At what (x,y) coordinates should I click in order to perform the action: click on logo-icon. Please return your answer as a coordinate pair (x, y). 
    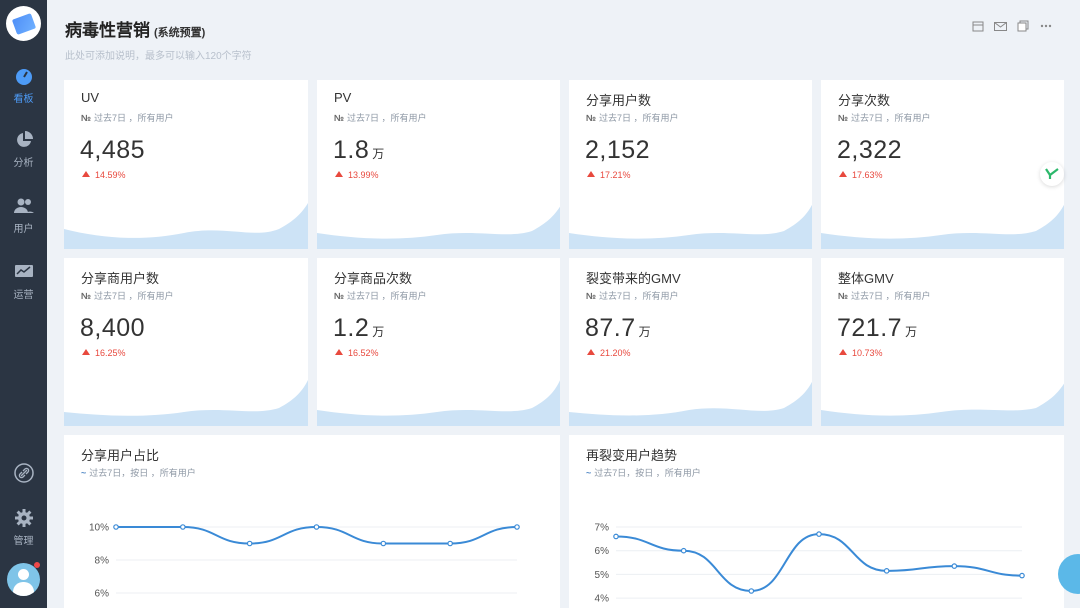
    Looking at the image, I should click on (23, 23).